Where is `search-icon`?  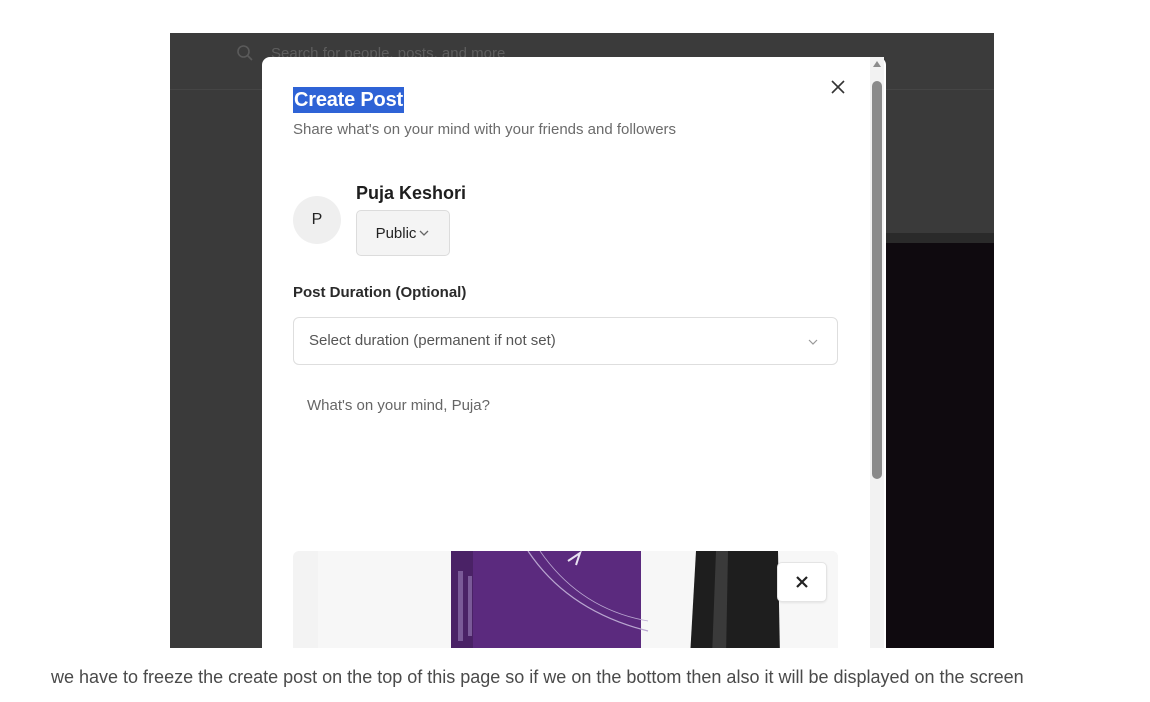 search-icon is located at coordinates (245, 53).